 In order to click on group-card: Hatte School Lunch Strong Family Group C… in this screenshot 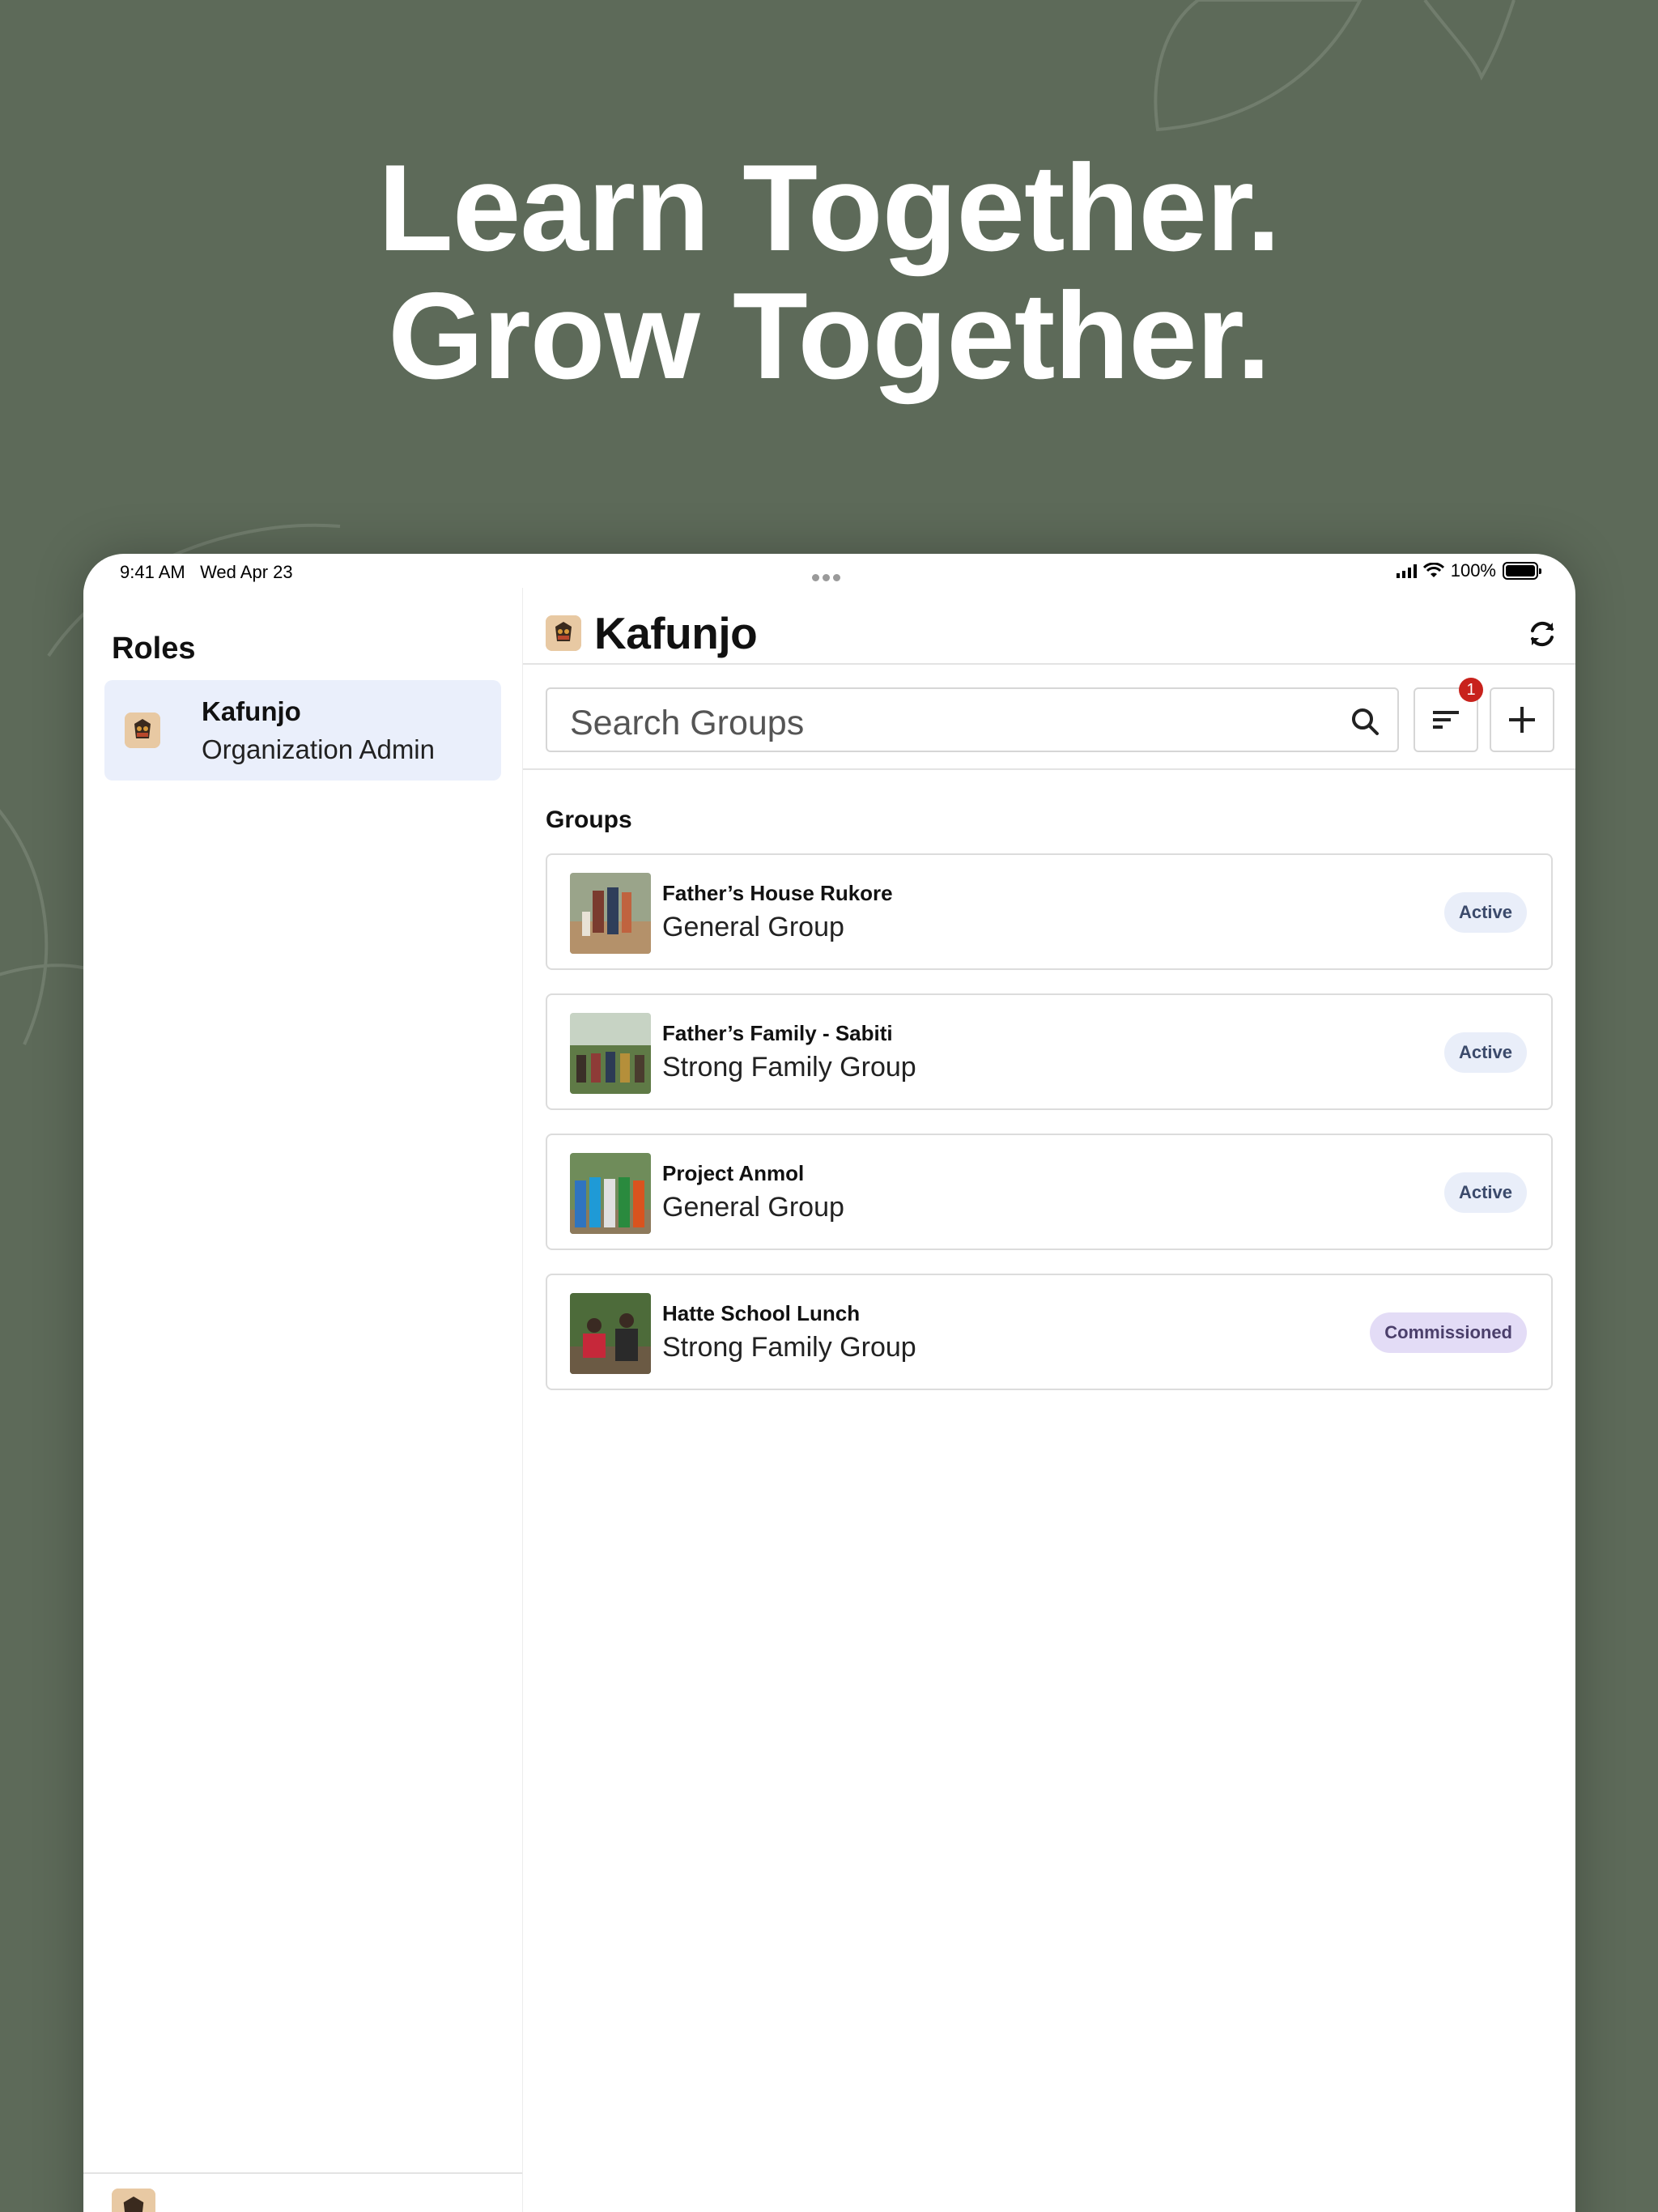, I will do `click(1049, 1332)`.